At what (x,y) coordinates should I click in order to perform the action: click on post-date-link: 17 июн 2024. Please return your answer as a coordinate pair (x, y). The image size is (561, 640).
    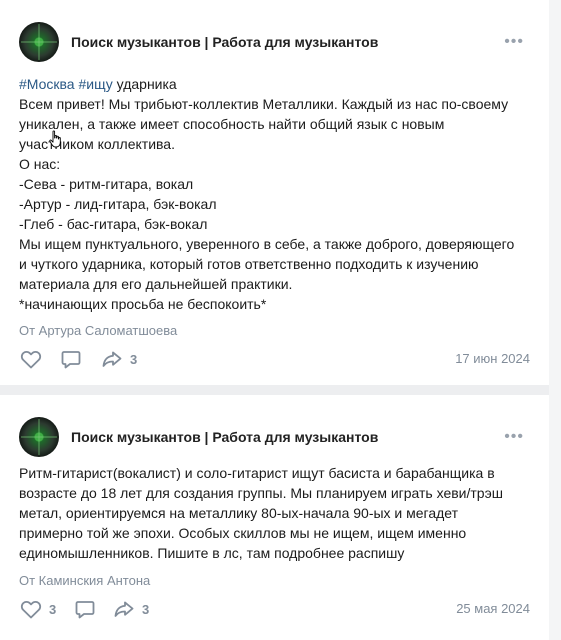
    Looking at the image, I should click on (492, 358).